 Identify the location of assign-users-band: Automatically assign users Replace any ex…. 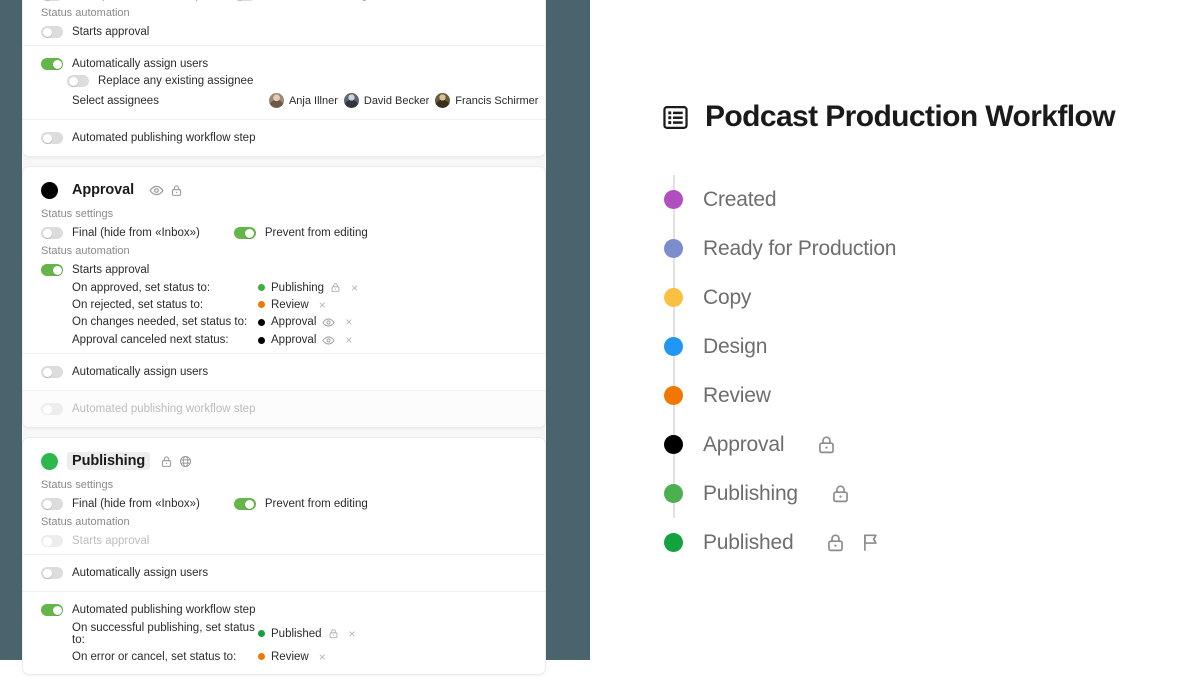
(284, 82).